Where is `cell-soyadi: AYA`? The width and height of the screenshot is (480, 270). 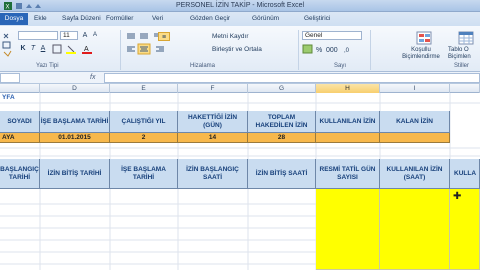 cell-soyadi: AYA is located at coordinates (20, 138).